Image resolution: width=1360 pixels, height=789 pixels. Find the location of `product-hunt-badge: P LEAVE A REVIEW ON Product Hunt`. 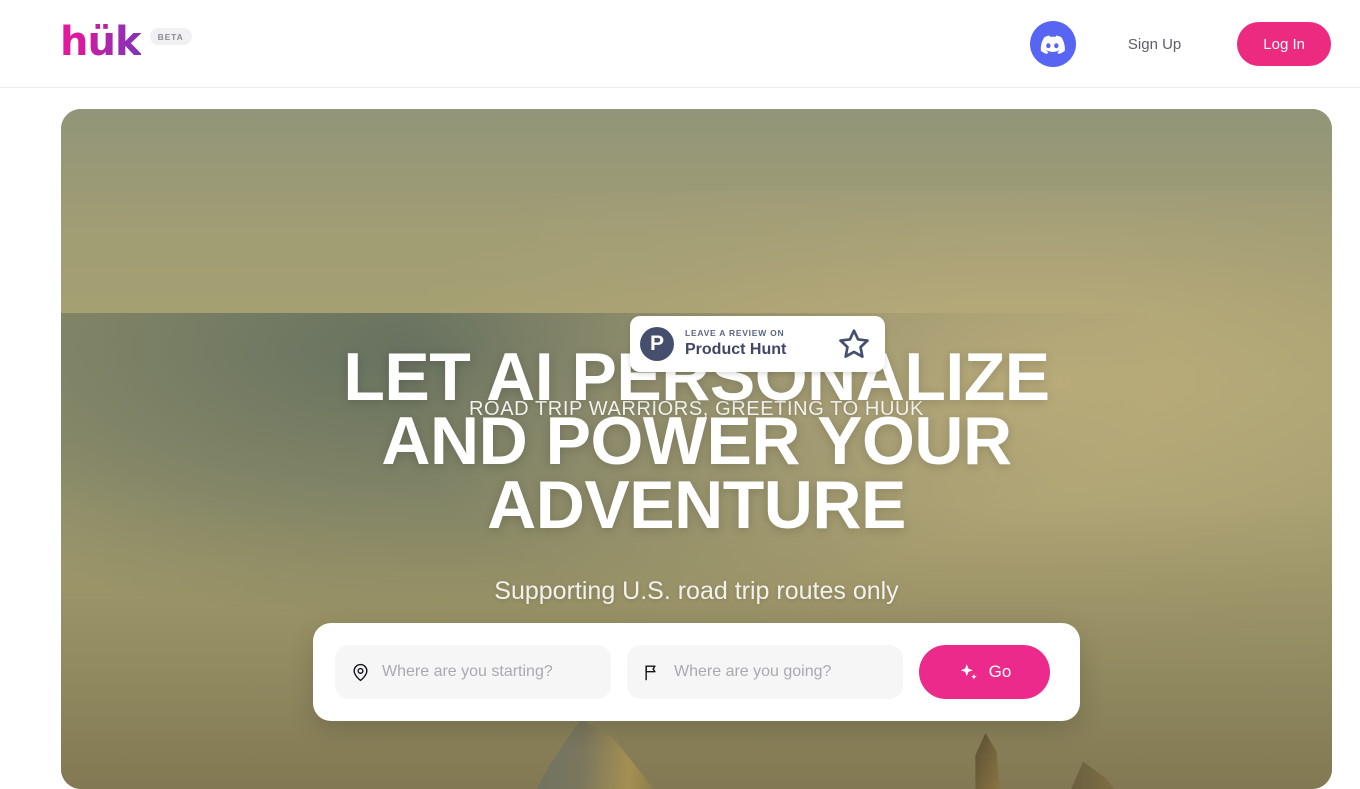

product-hunt-badge: P LEAVE A REVIEW ON Product Hunt is located at coordinates (757, 344).